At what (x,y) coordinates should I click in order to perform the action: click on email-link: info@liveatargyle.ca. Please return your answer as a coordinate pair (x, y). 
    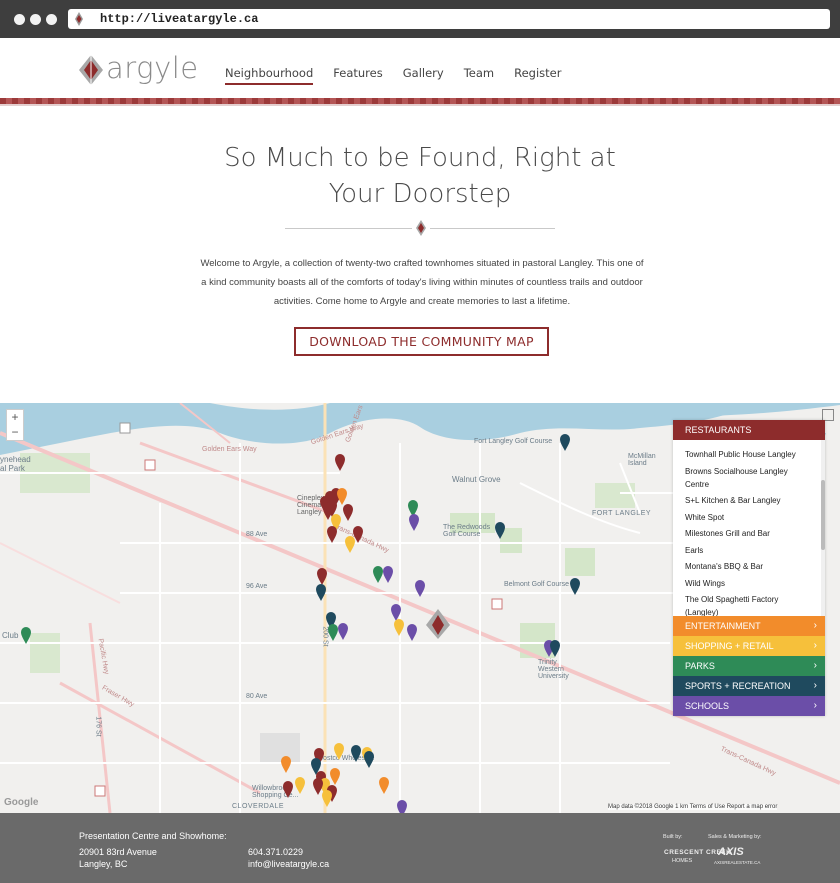
    Looking at the image, I should click on (288, 864).